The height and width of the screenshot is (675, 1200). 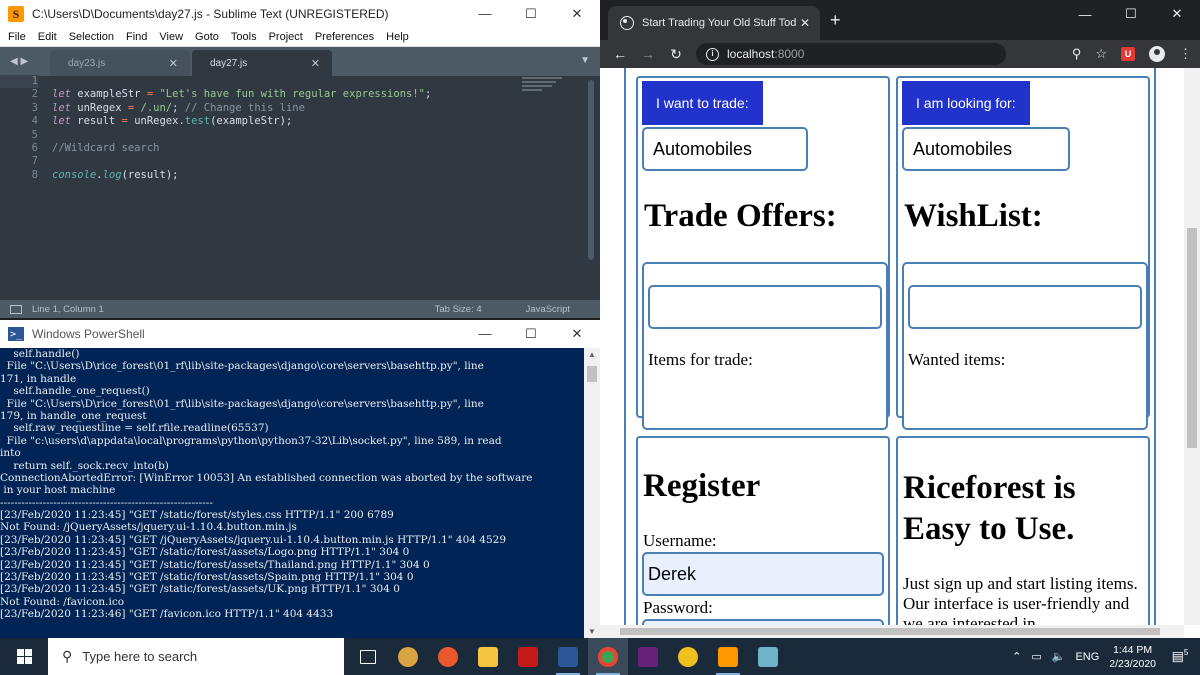 What do you see at coordinates (1025, 307) in the screenshot?
I see `wanted-item-input` at bounding box center [1025, 307].